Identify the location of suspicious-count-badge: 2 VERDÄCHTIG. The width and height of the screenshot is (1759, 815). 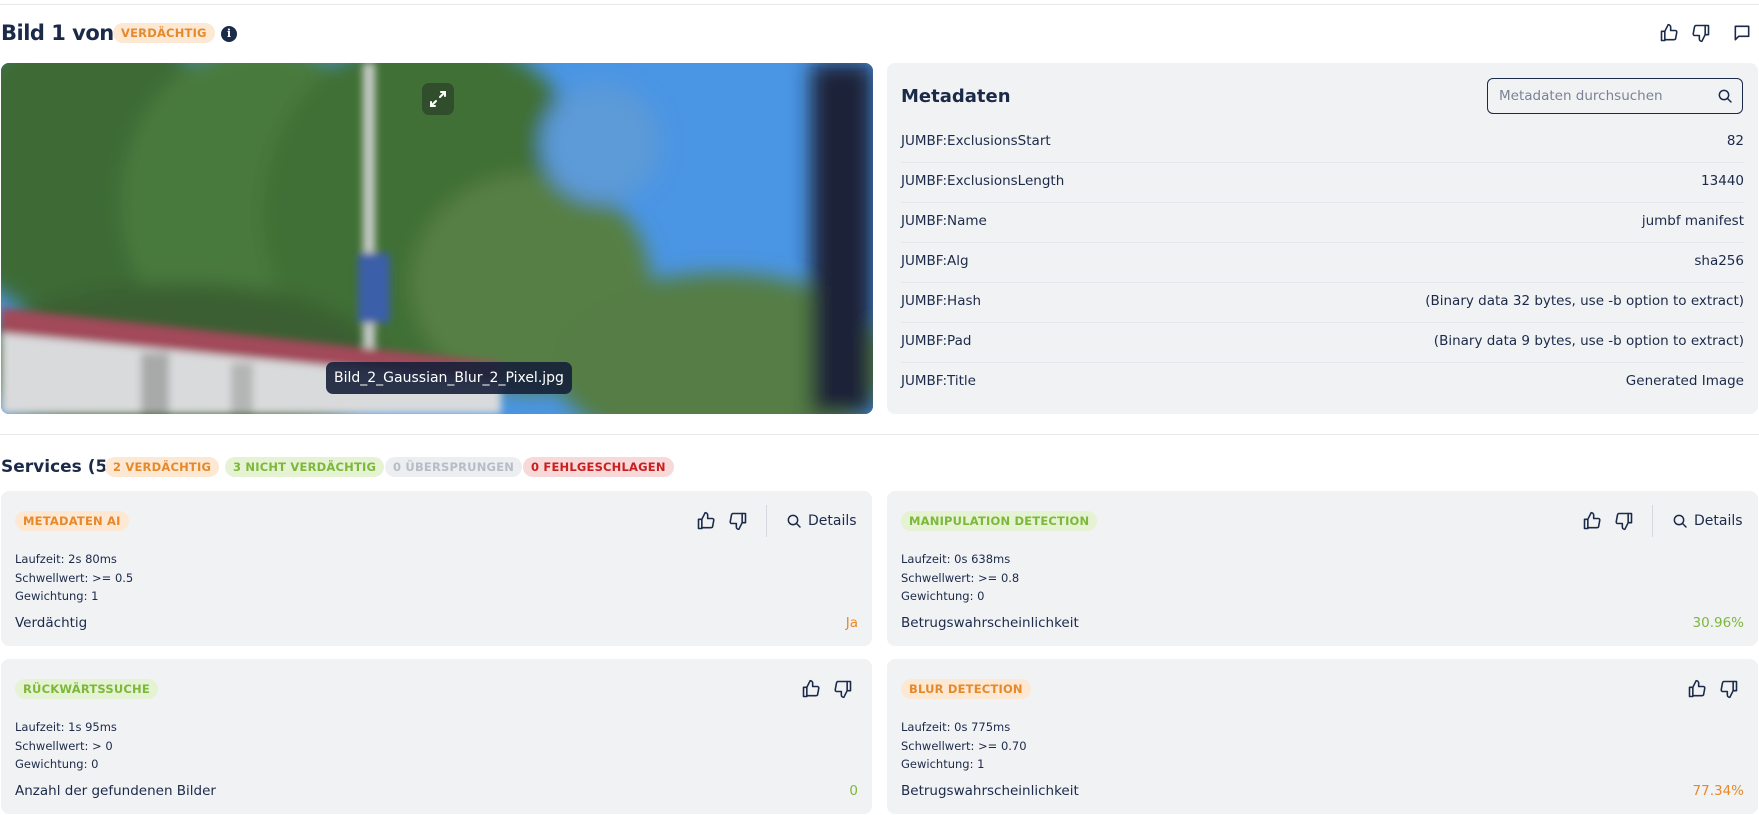
(162, 467).